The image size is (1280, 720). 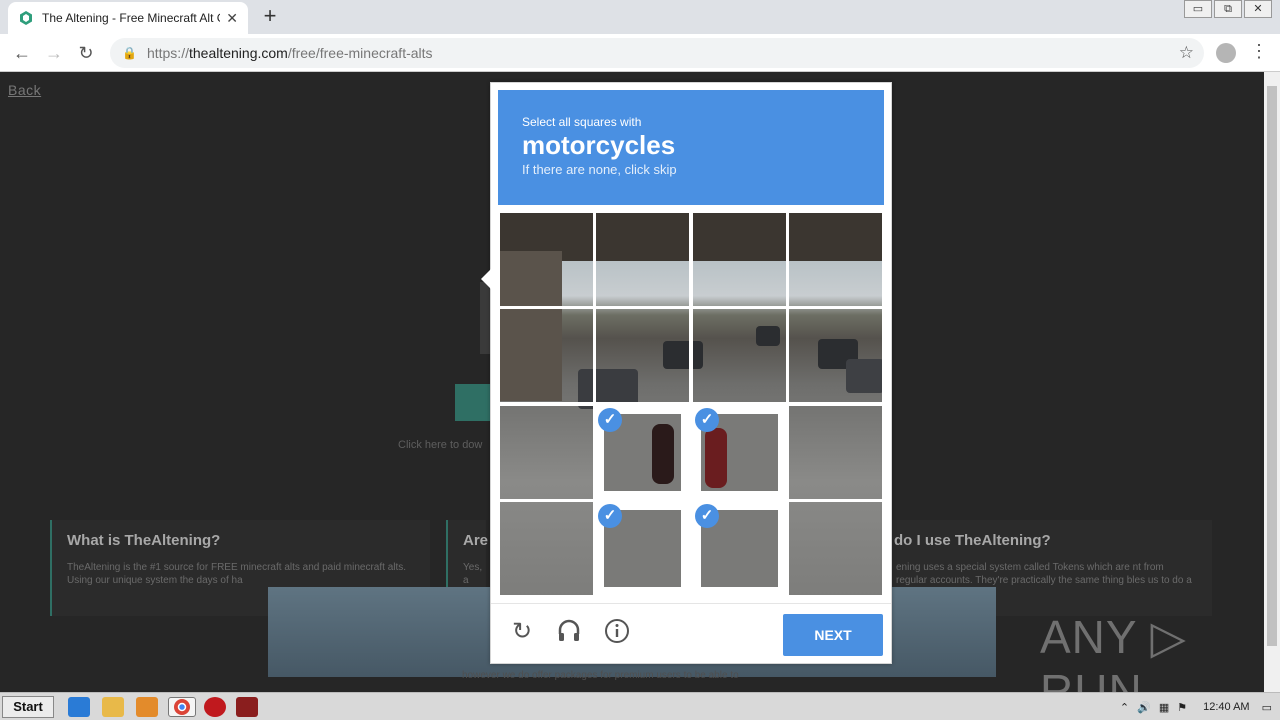 I want to click on flag-icon: ⚑, so click(x=1182, y=707).